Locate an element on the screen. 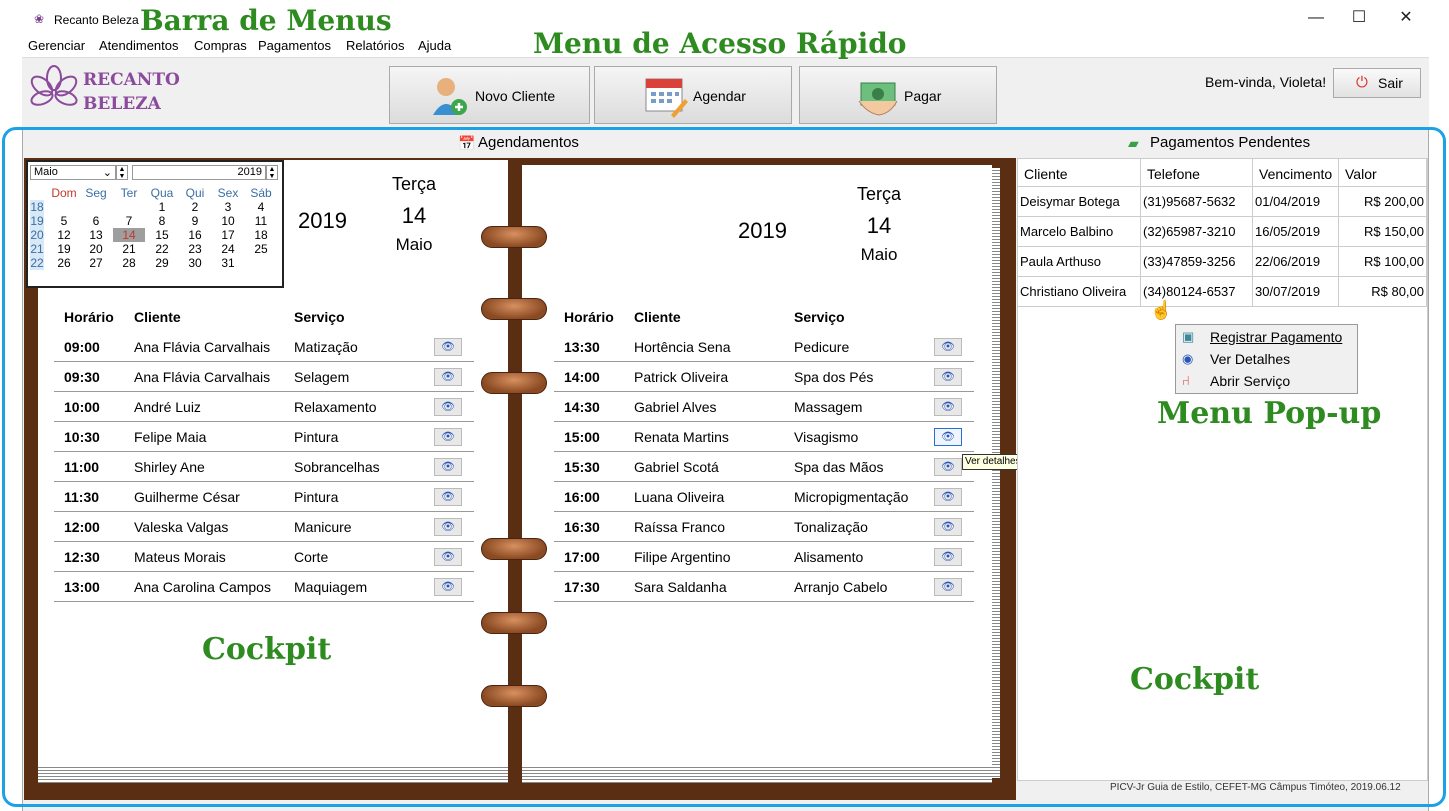  payments-cell: R$ 200,00 is located at coordinates (1383, 202).